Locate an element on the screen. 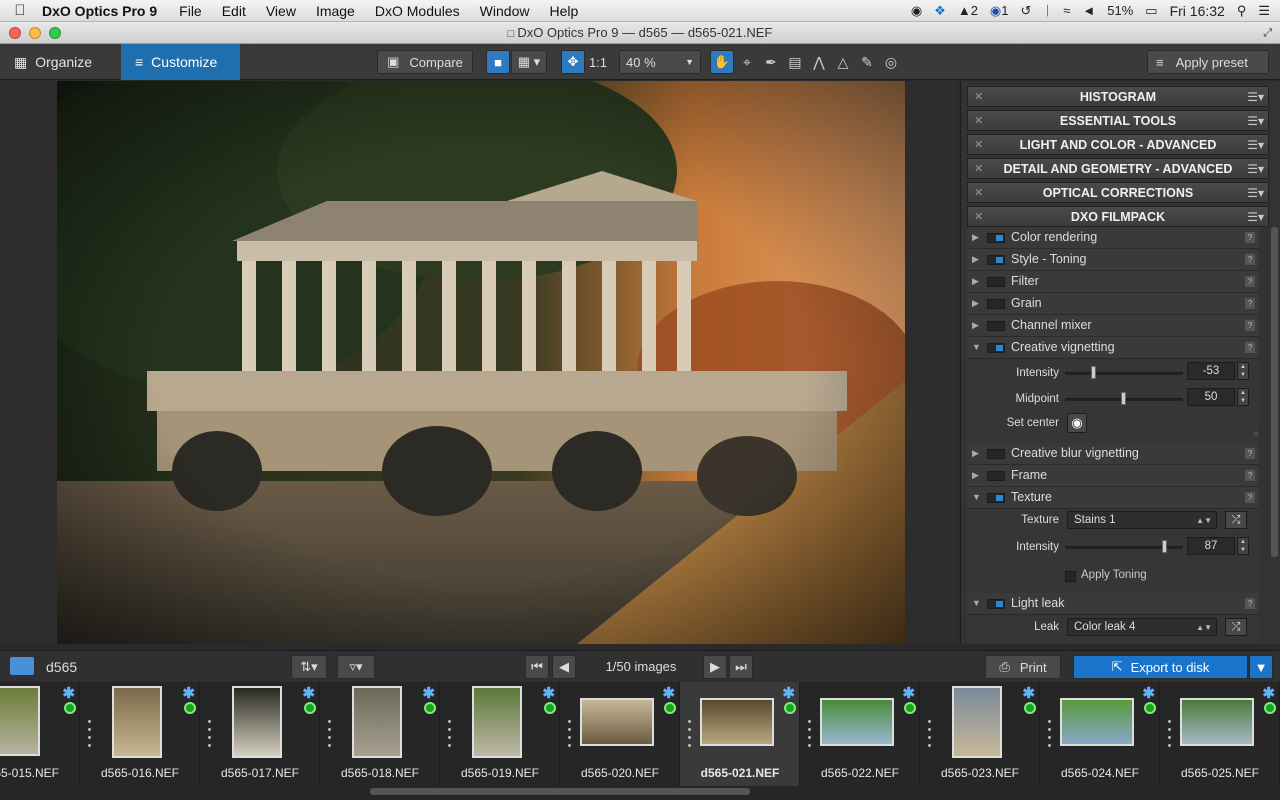 This screenshot has width=1280, height=800. filmstrip-item: ✱ d565-019.NEF is located at coordinates (500, 734).